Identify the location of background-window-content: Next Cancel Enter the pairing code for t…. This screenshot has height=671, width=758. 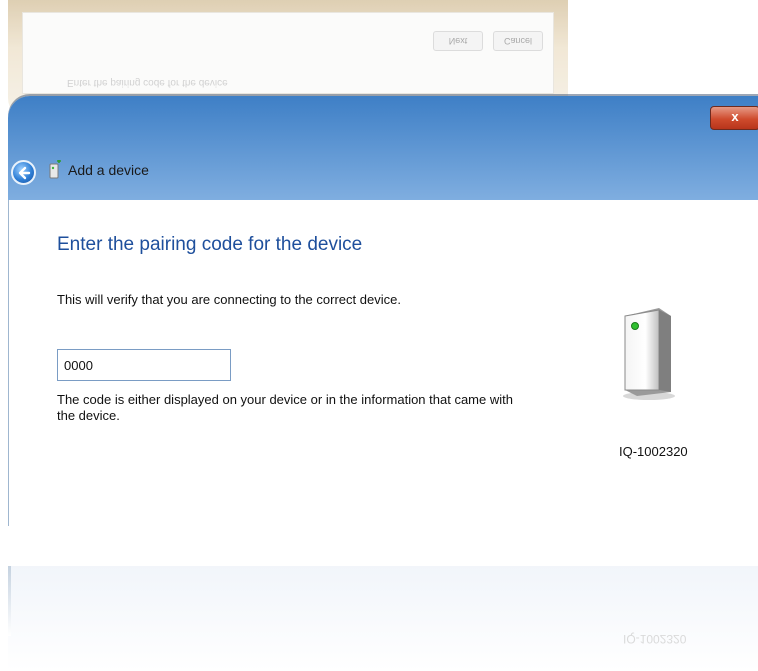
(288, 53).